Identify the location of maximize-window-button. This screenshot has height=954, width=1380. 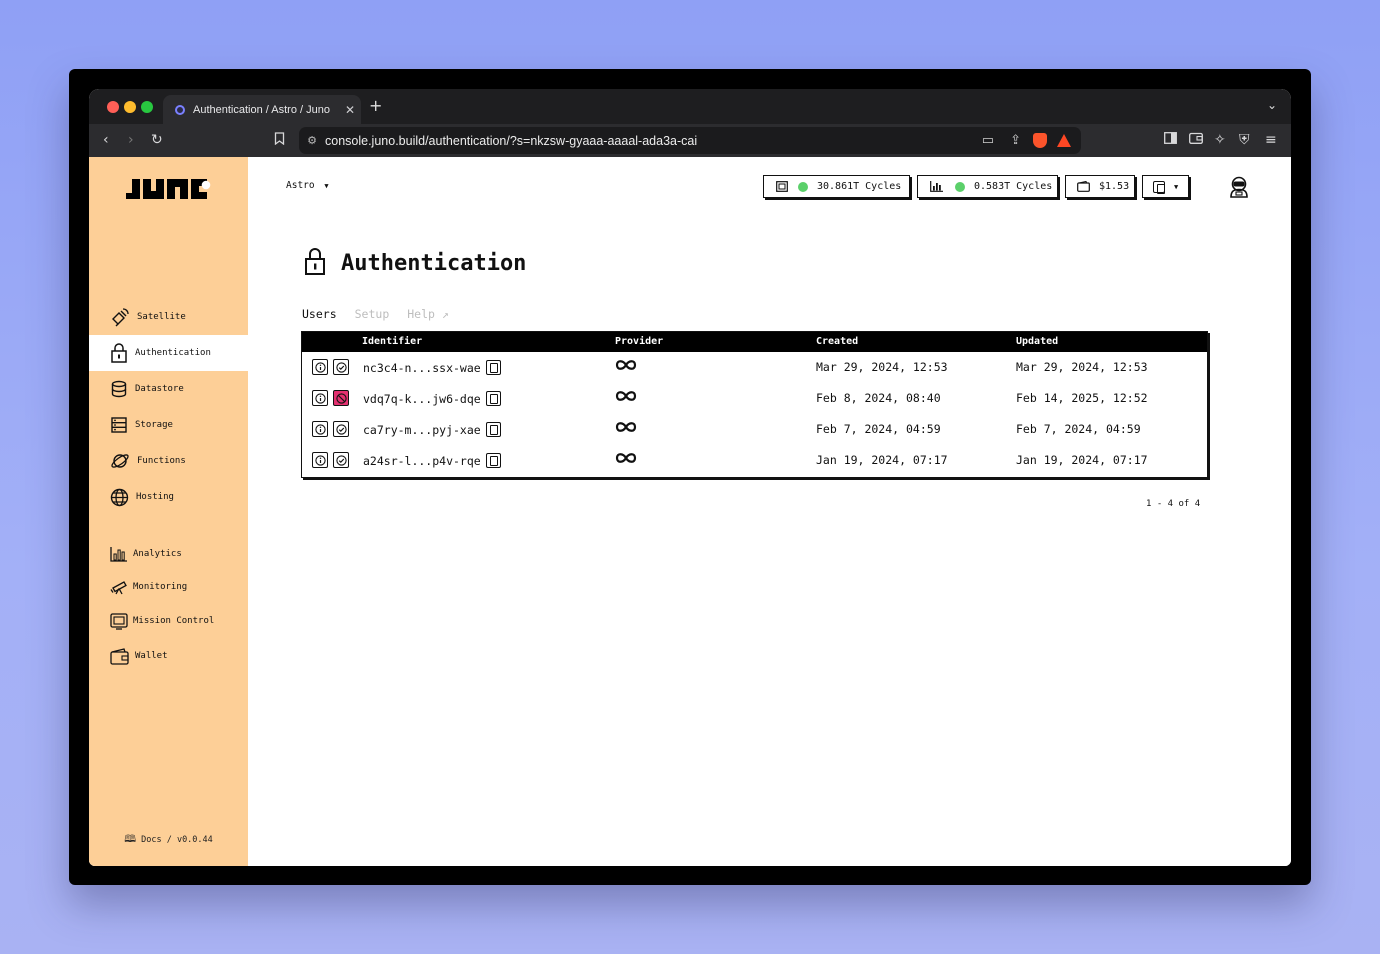
(147, 107).